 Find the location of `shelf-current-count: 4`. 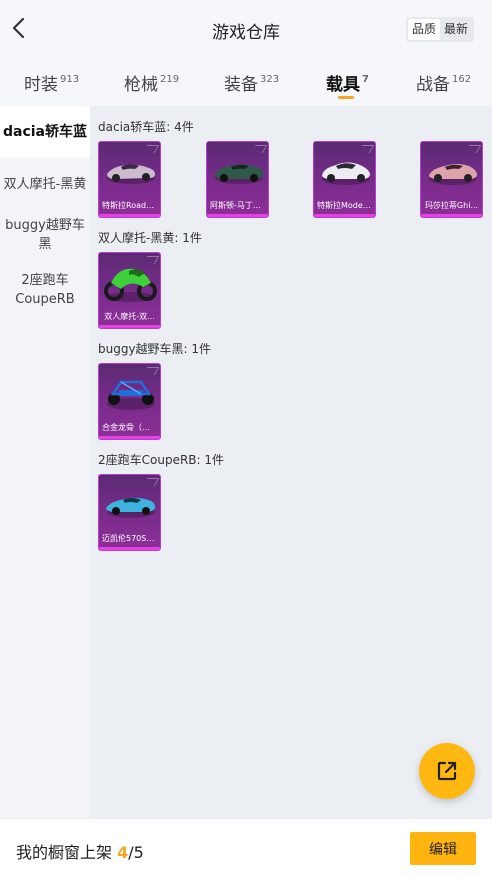

shelf-current-count: 4 is located at coordinates (123, 852).